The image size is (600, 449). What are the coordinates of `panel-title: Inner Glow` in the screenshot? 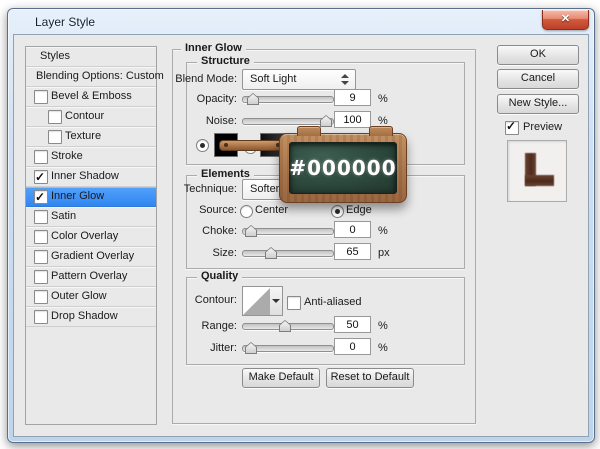 It's located at (213, 48).